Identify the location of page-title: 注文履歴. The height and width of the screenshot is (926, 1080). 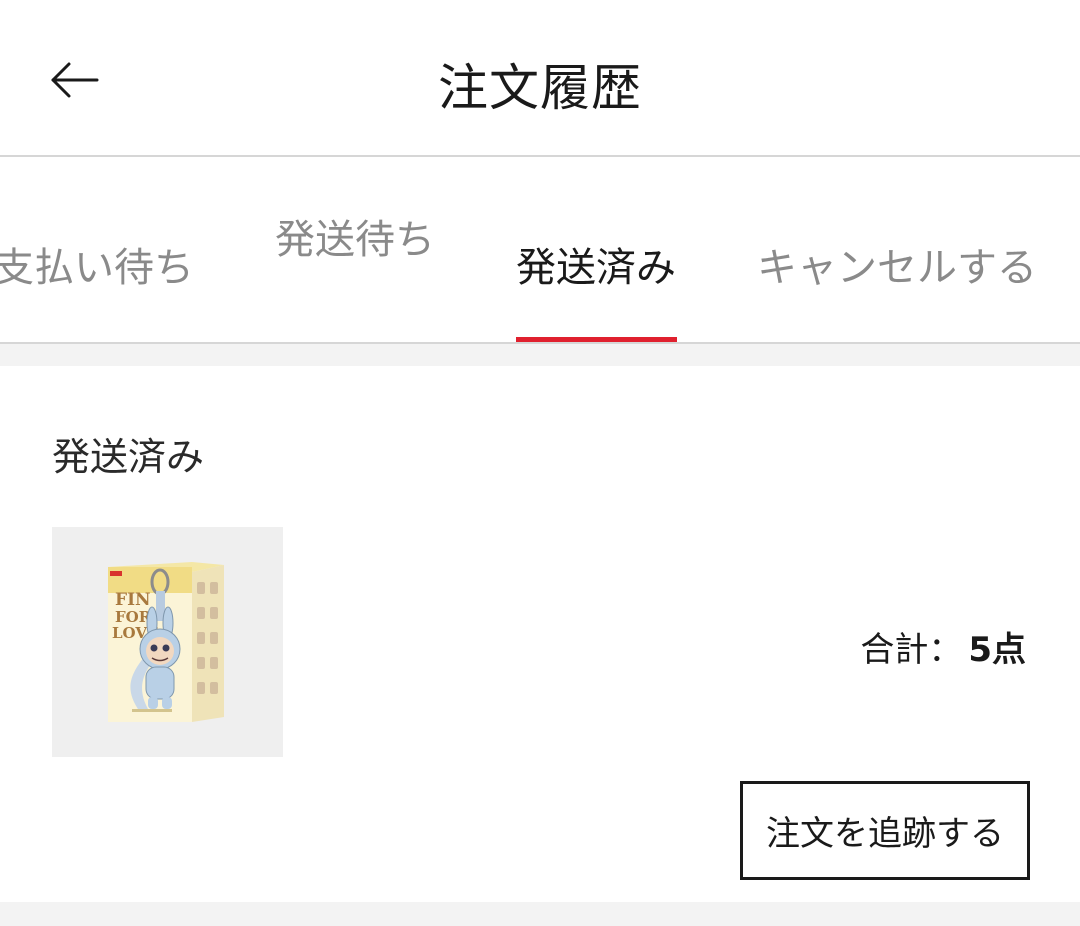
(540, 88).